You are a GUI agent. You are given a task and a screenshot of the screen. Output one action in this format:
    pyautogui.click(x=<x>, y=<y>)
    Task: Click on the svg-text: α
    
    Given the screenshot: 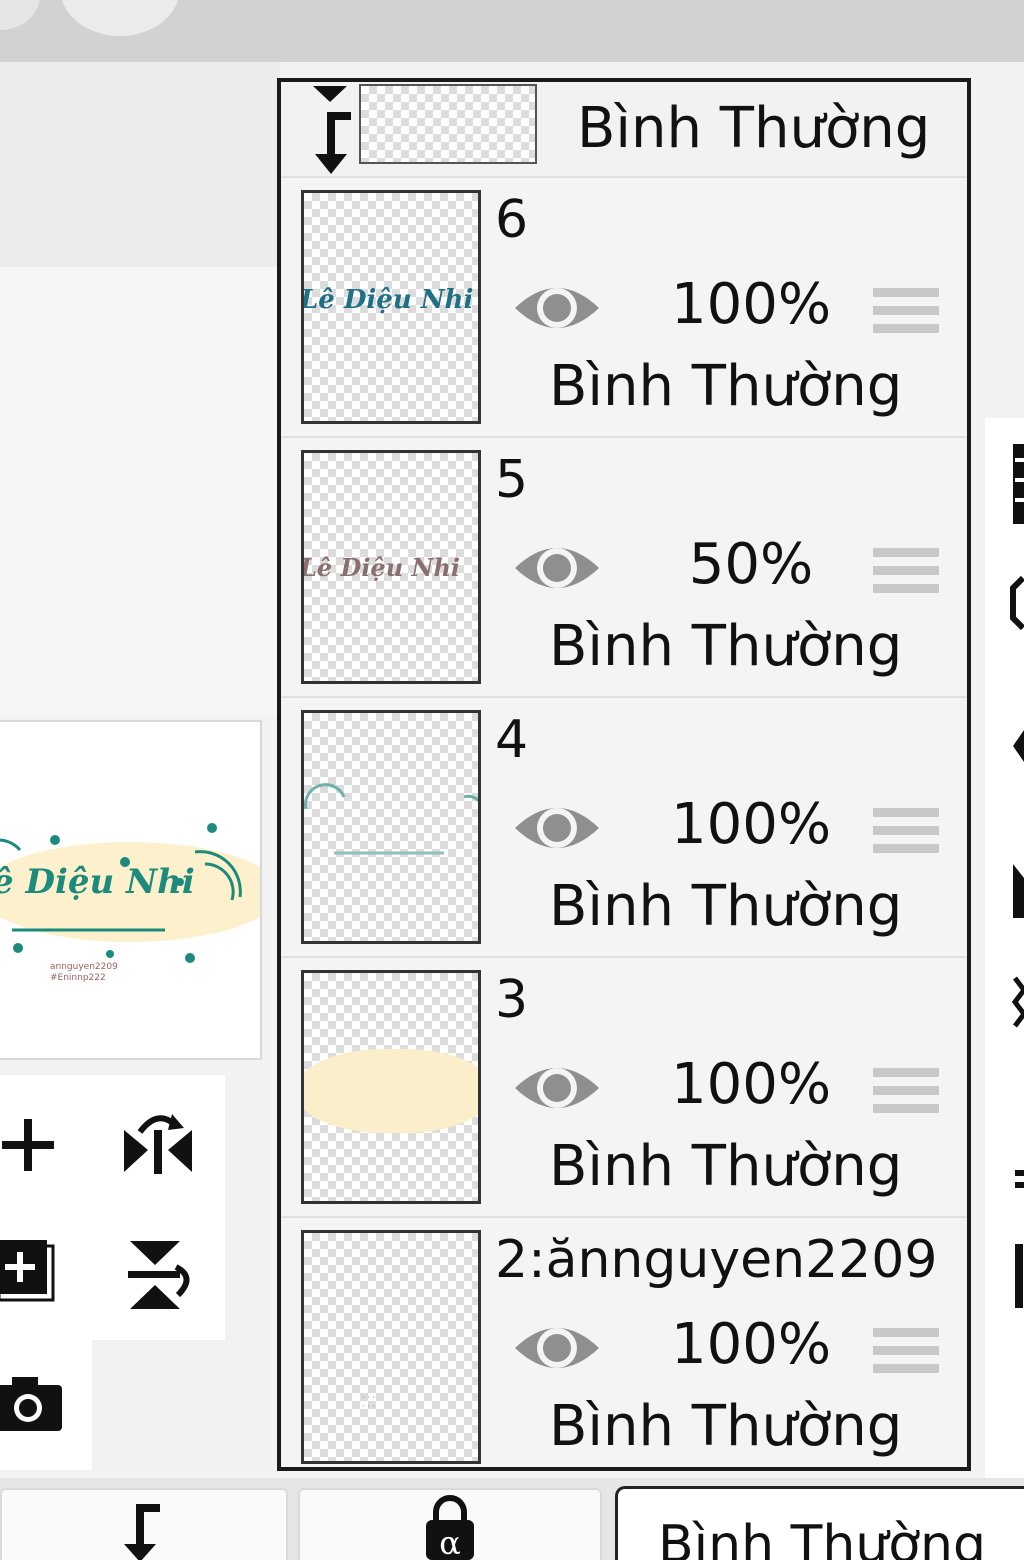 What is the action you would take?
    pyautogui.click(x=450, y=1542)
    